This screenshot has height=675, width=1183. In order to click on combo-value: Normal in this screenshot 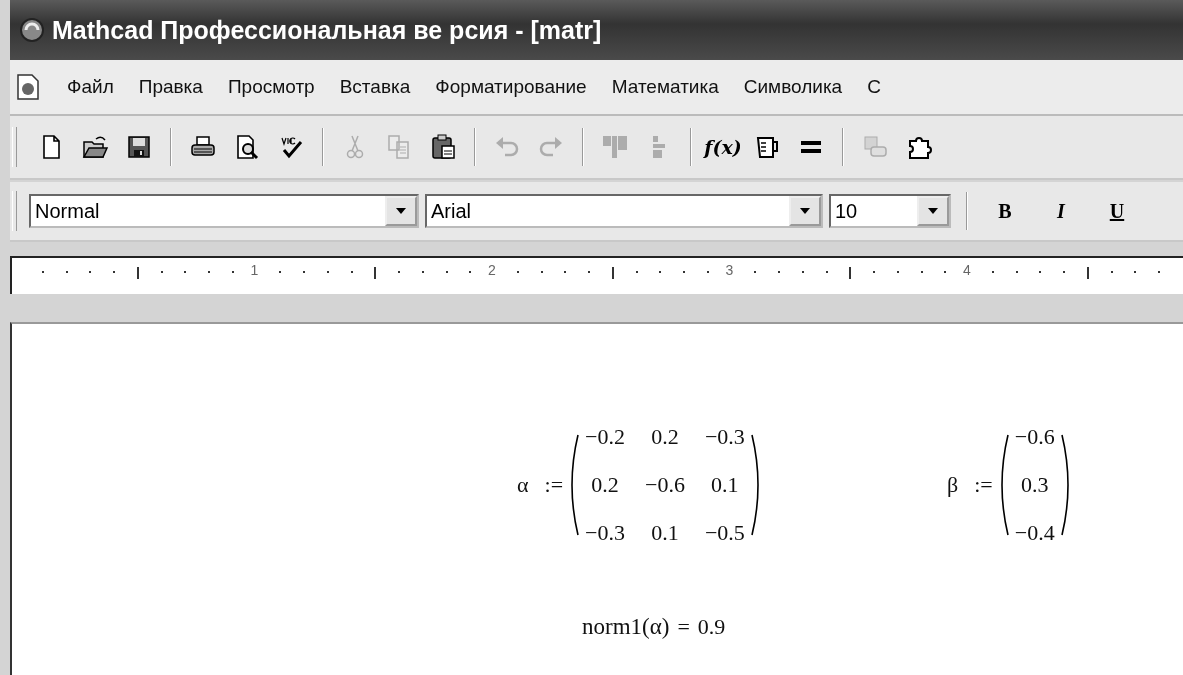, I will do `click(67, 211)`.